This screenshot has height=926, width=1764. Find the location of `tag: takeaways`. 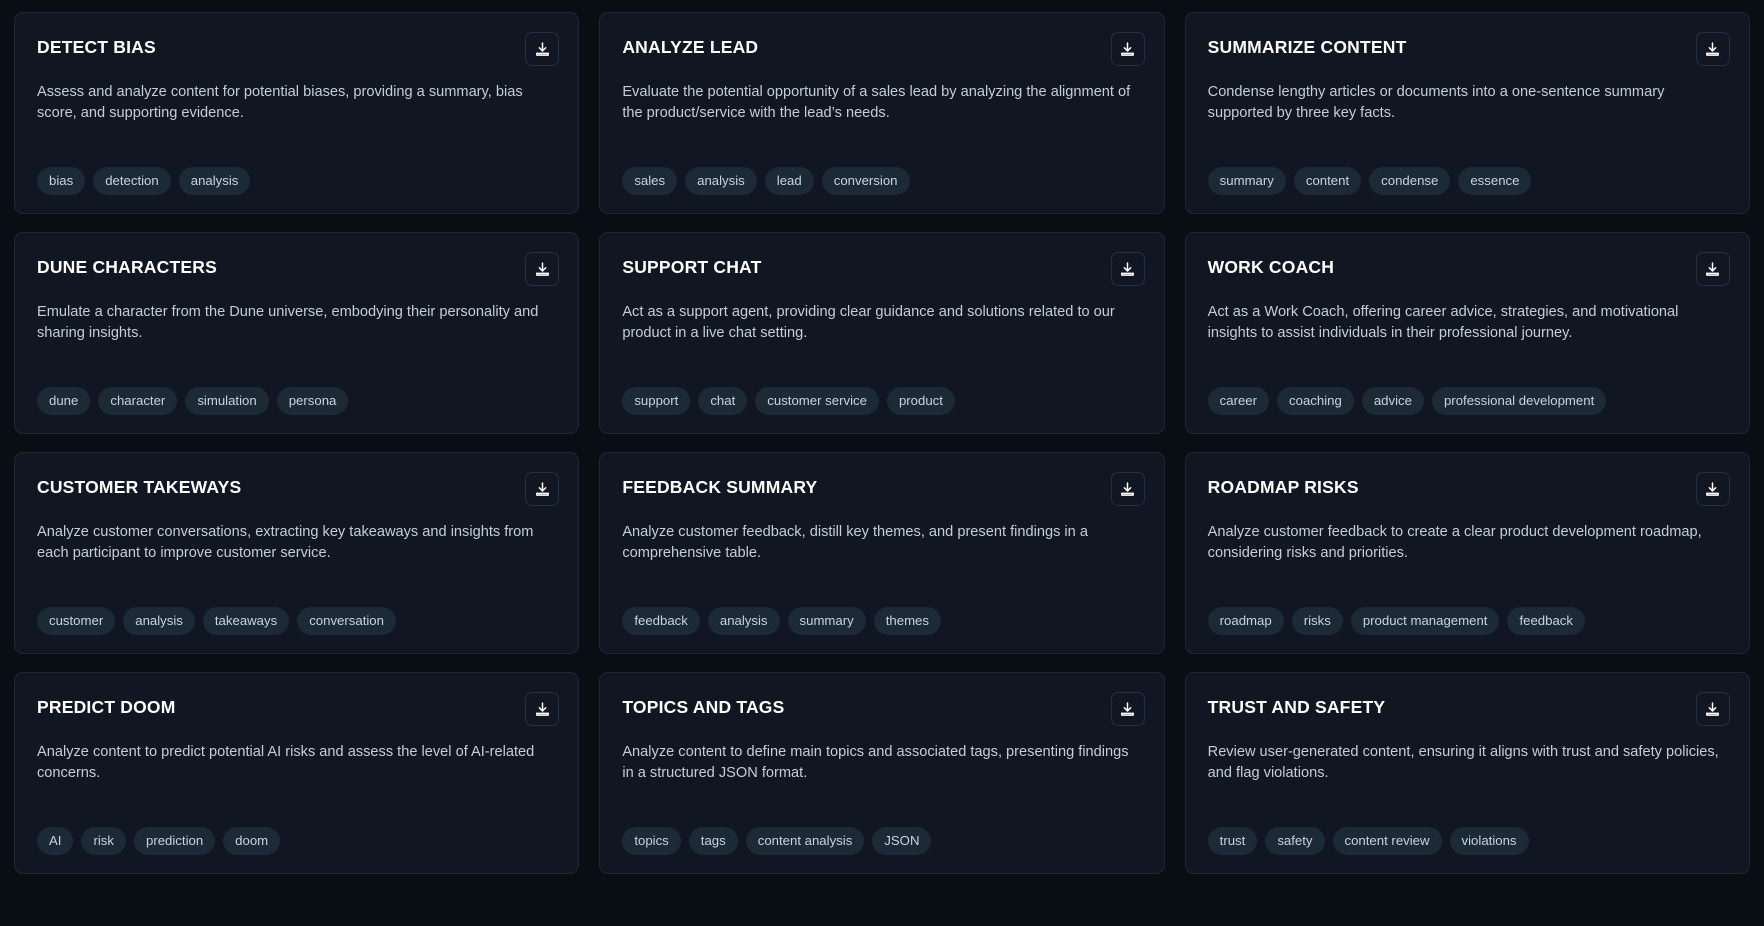

tag: takeaways is located at coordinates (246, 620).